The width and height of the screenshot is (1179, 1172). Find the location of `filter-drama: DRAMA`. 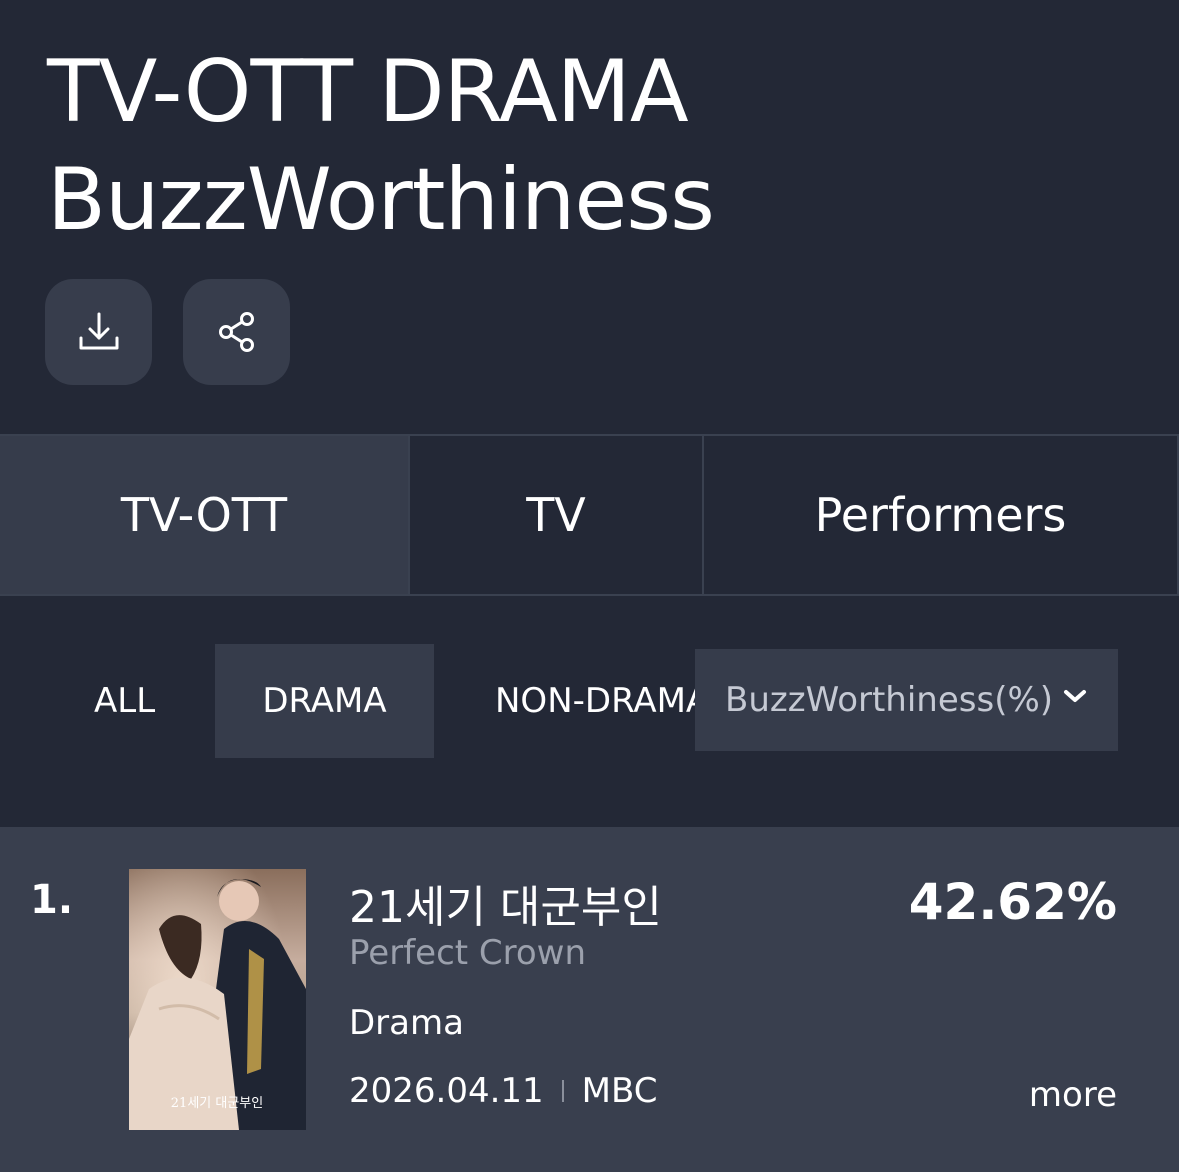

filter-drama: DRAMA is located at coordinates (324, 701).